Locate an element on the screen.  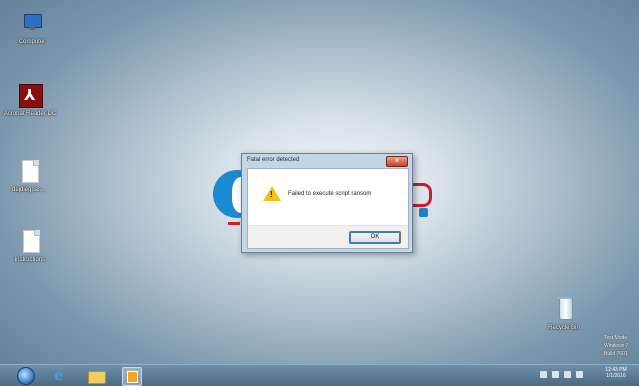
clock: 12:43 PM 1/1/2016 is located at coordinates (616, 373).